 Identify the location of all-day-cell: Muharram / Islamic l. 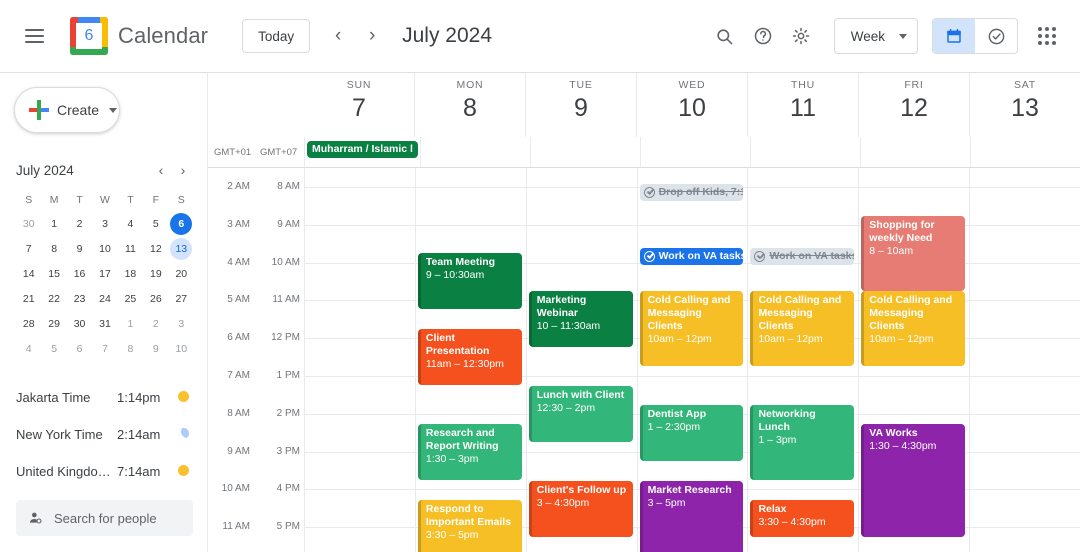
(362, 152).